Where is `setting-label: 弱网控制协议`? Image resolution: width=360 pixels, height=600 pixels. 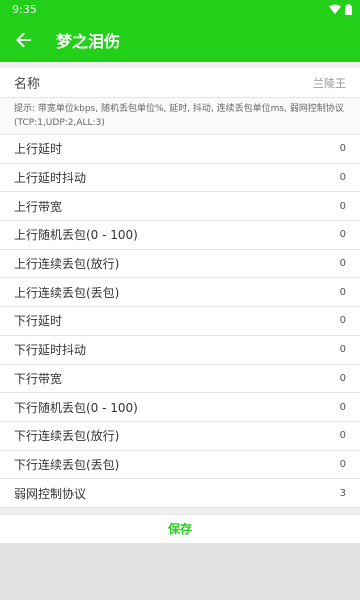
setting-label: 弱网控制协议 is located at coordinates (50, 493).